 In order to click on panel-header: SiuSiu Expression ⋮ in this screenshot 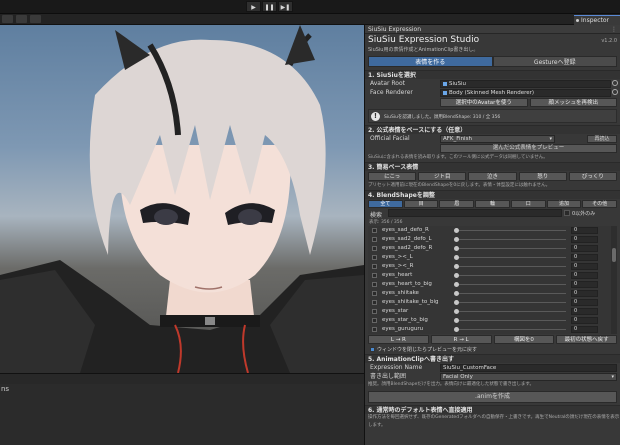, I will do `click(492, 29)`.